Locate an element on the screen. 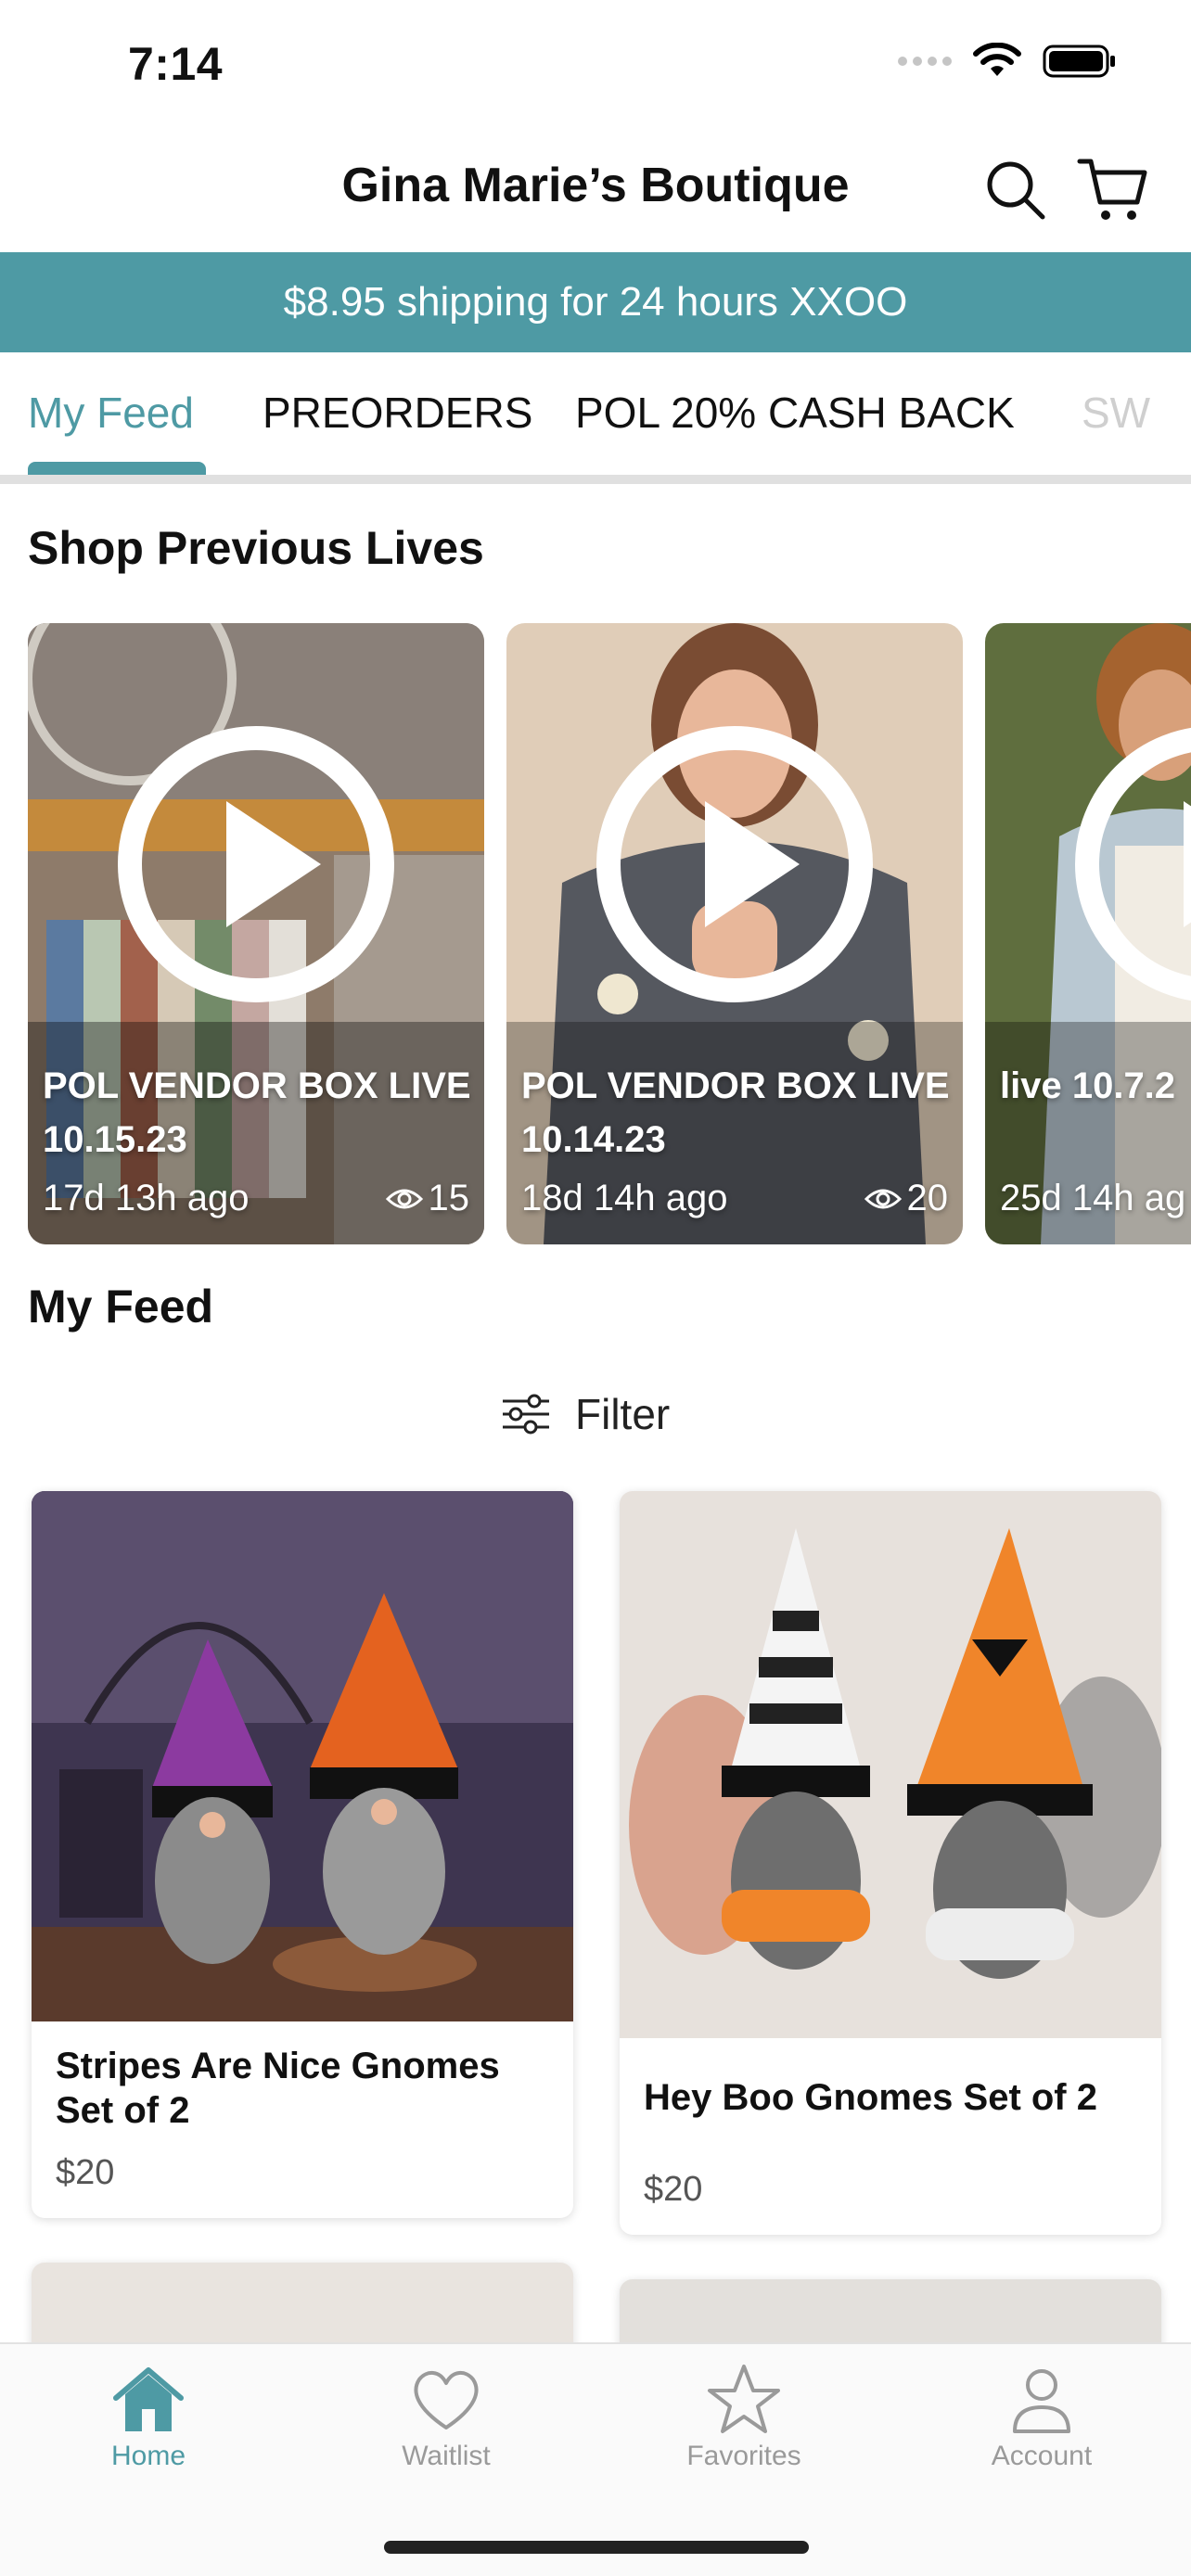 This screenshot has height=2576, width=1191. star-icon is located at coordinates (744, 2399).